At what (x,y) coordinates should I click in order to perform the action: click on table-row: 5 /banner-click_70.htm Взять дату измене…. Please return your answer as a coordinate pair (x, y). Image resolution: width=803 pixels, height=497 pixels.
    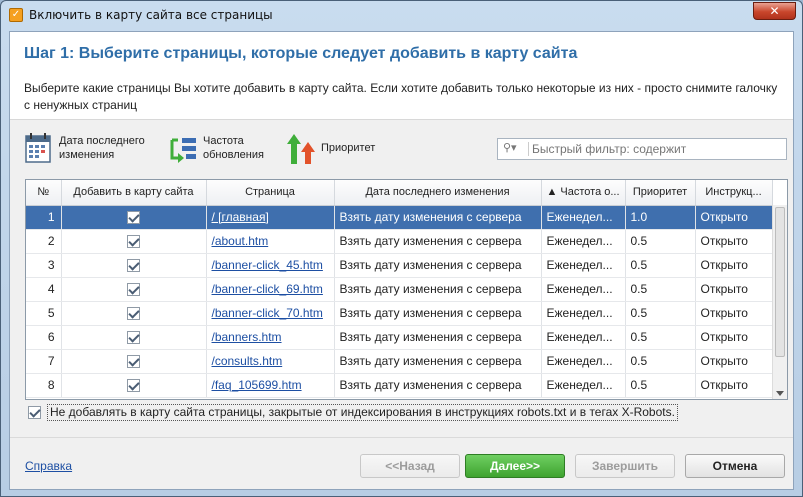
    Looking at the image, I should click on (399, 313).